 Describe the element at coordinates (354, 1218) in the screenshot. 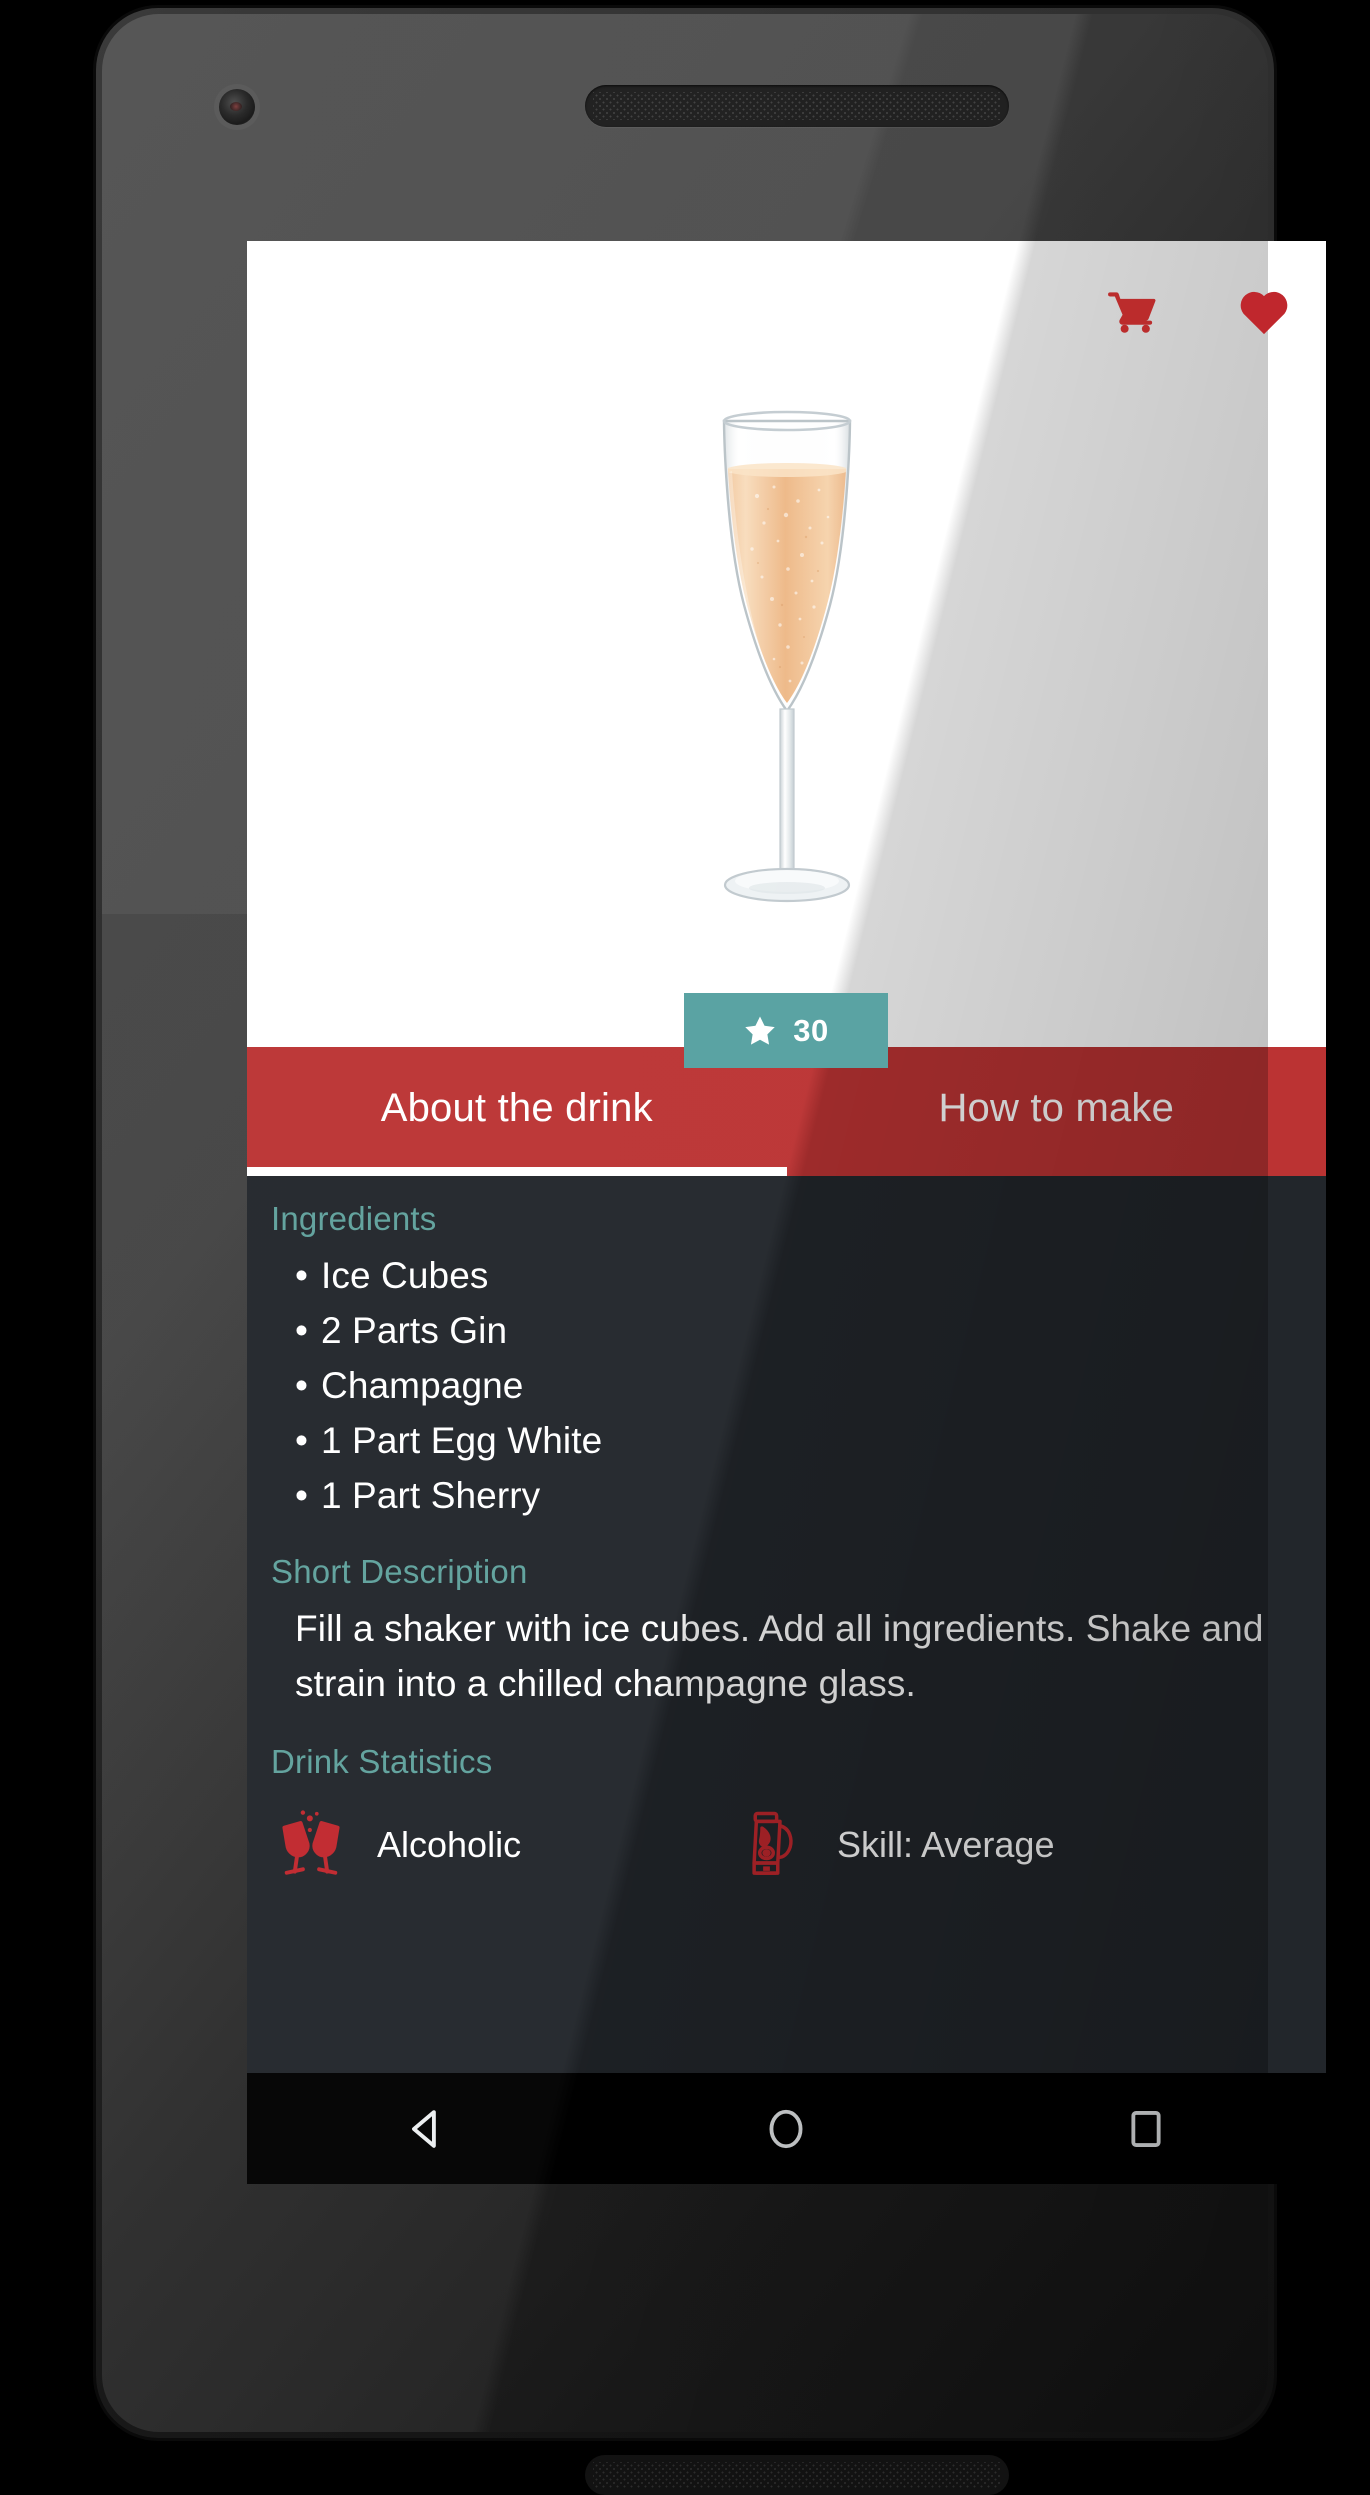

I see `ingredients-heading: Ingredients` at that location.